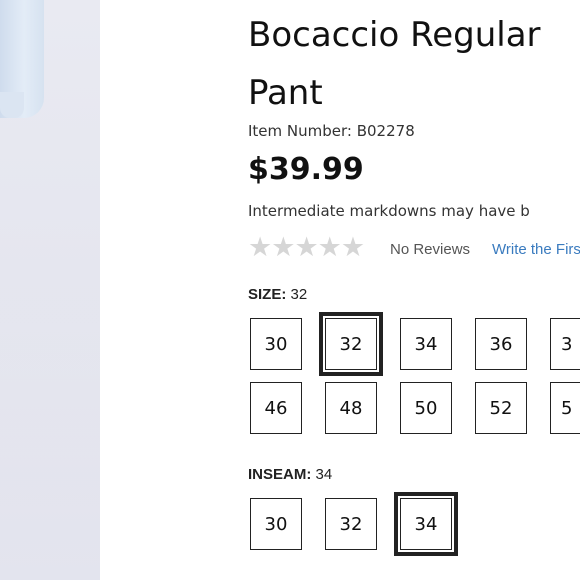  Describe the element at coordinates (426, 524) in the screenshot. I see `inseam-option-34: 34` at that location.